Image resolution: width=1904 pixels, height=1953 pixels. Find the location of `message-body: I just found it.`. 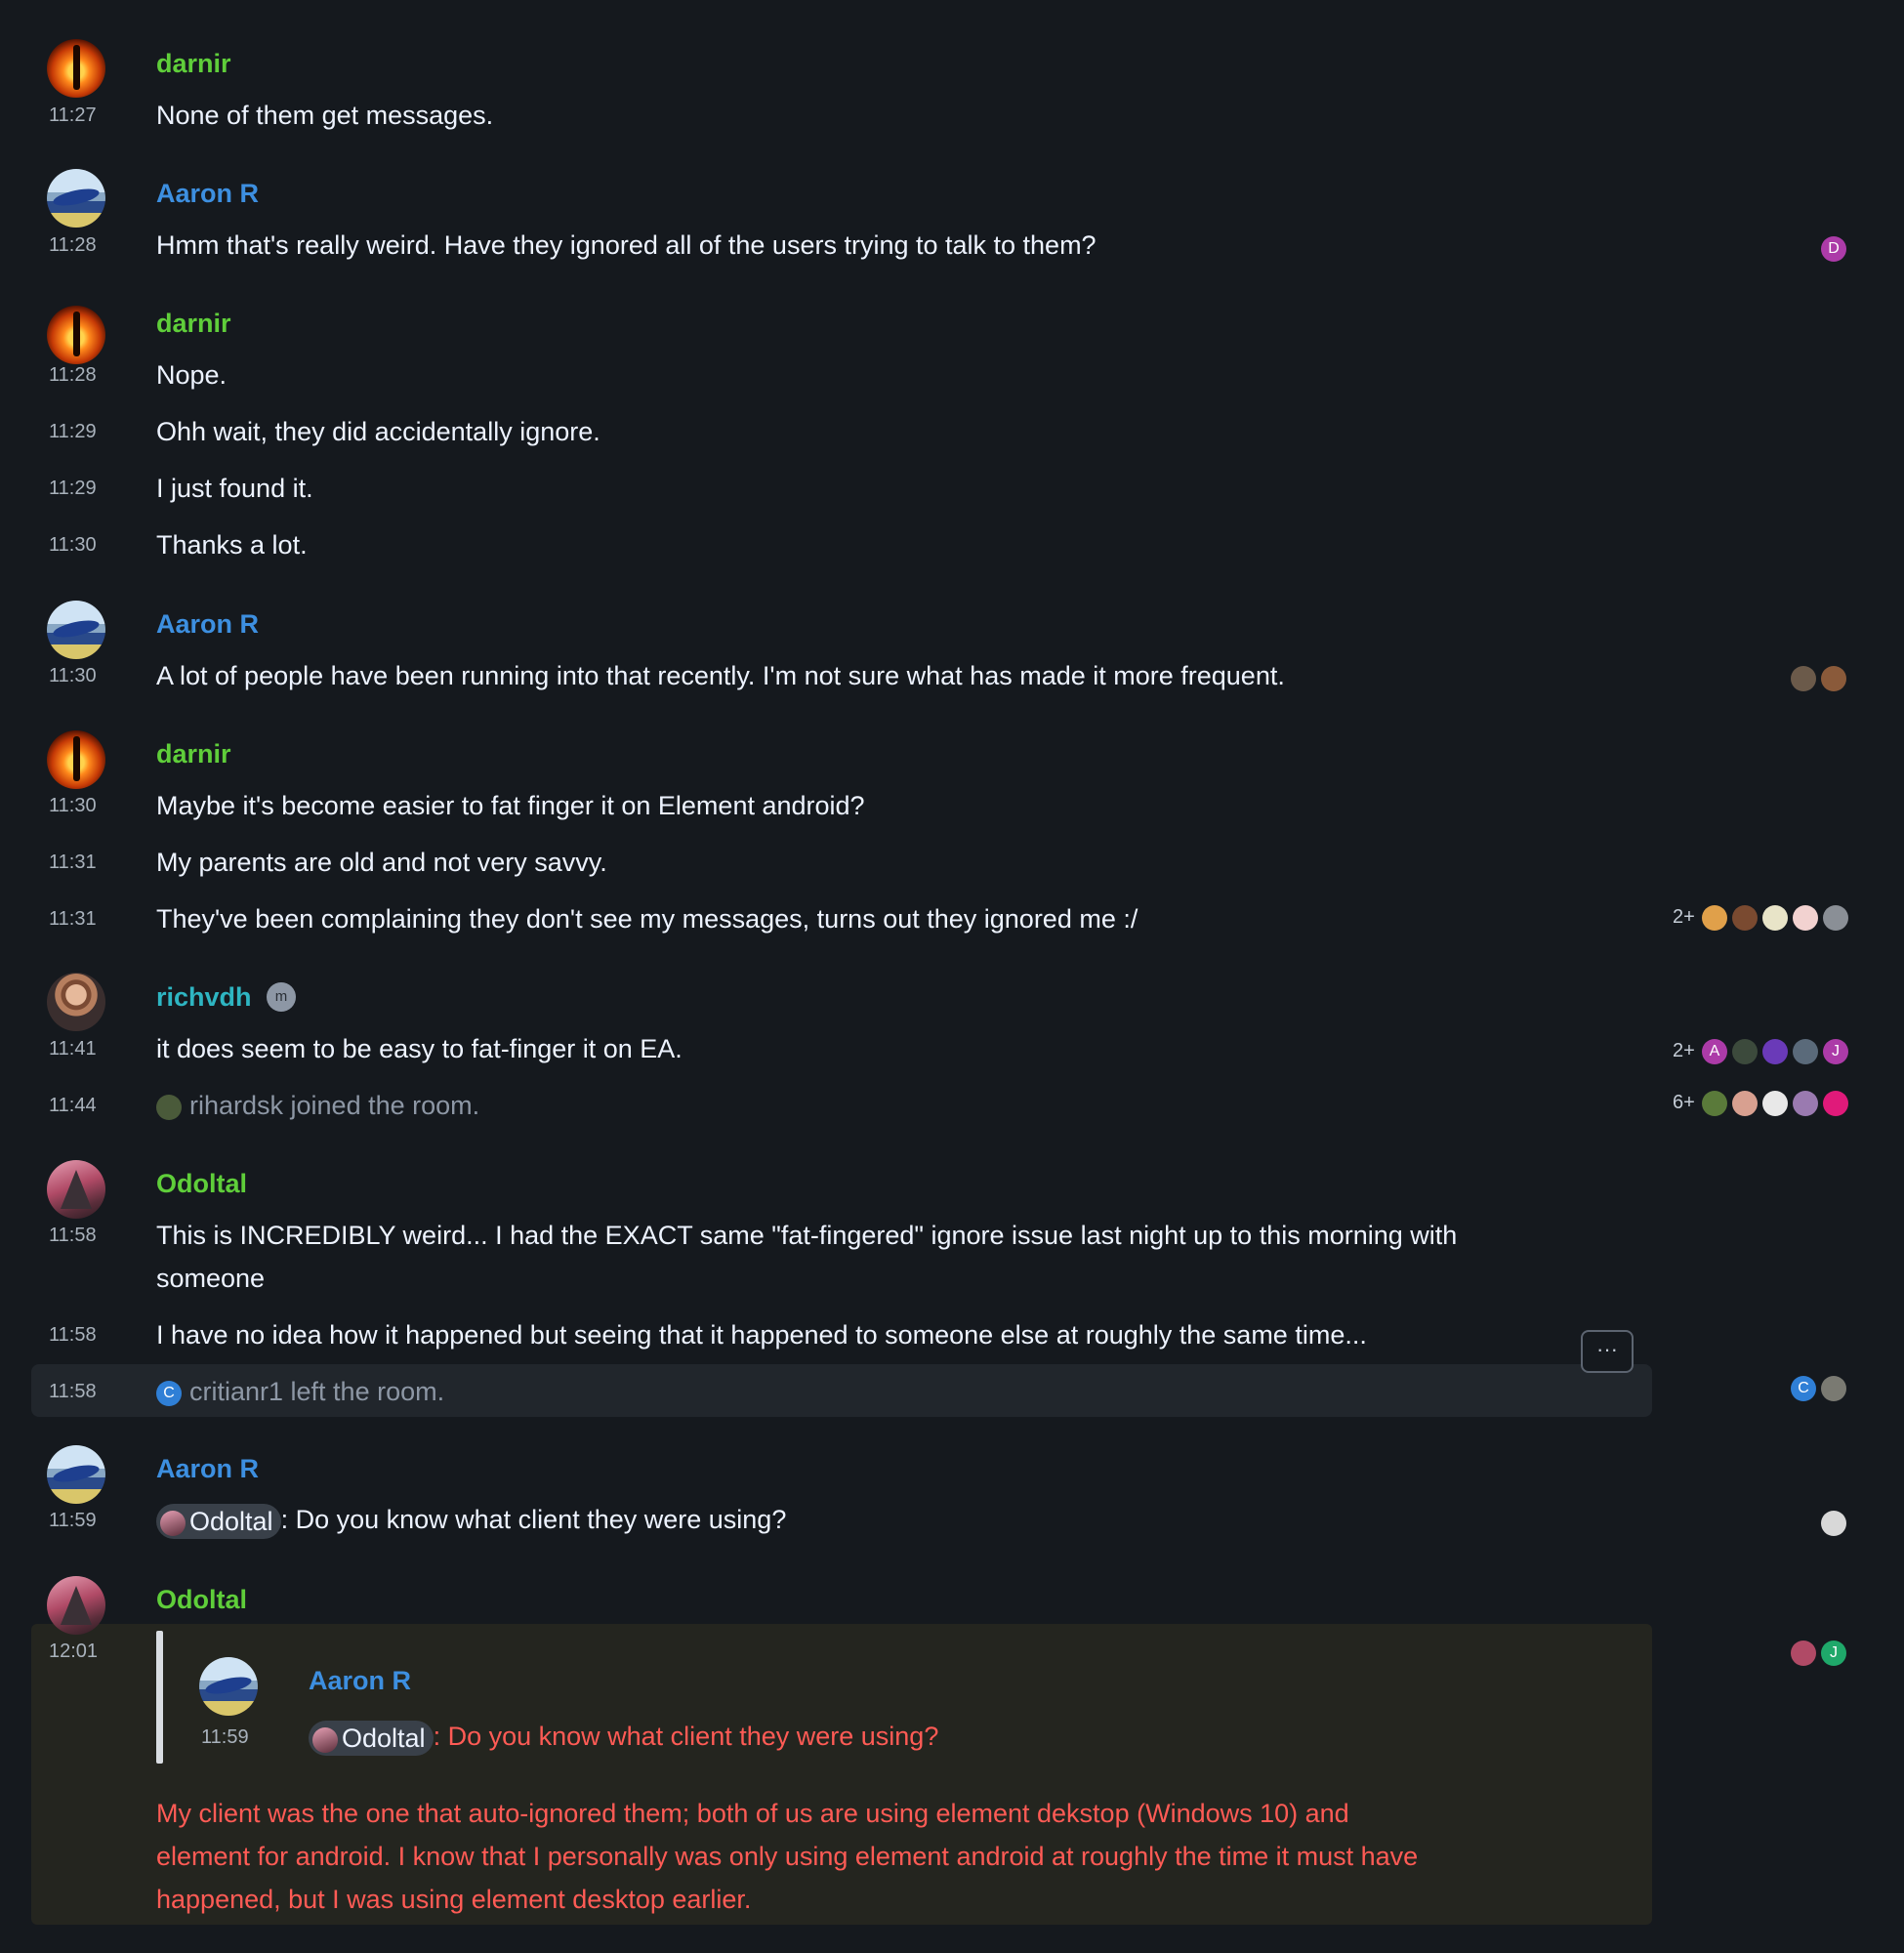

message-body: I just found it. is located at coordinates (234, 488).